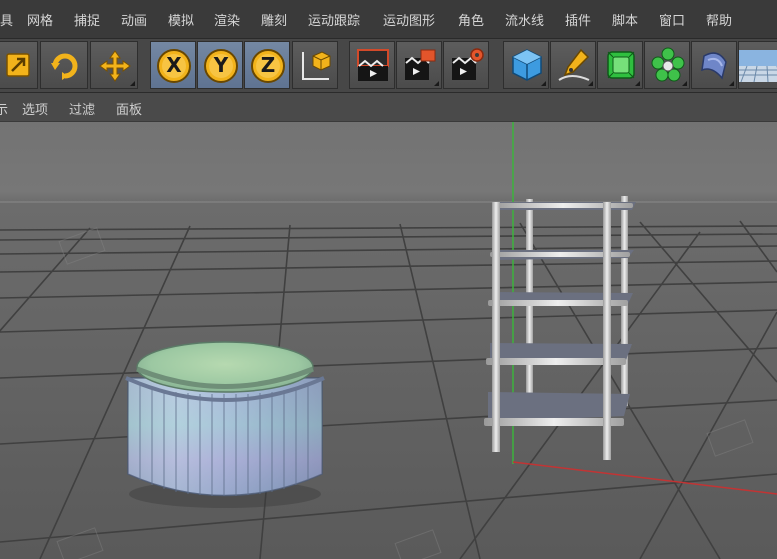  What do you see at coordinates (82, 108) in the screenshot?
I see `view-menu-filter: 过滤` at bounding box center [82, 108].